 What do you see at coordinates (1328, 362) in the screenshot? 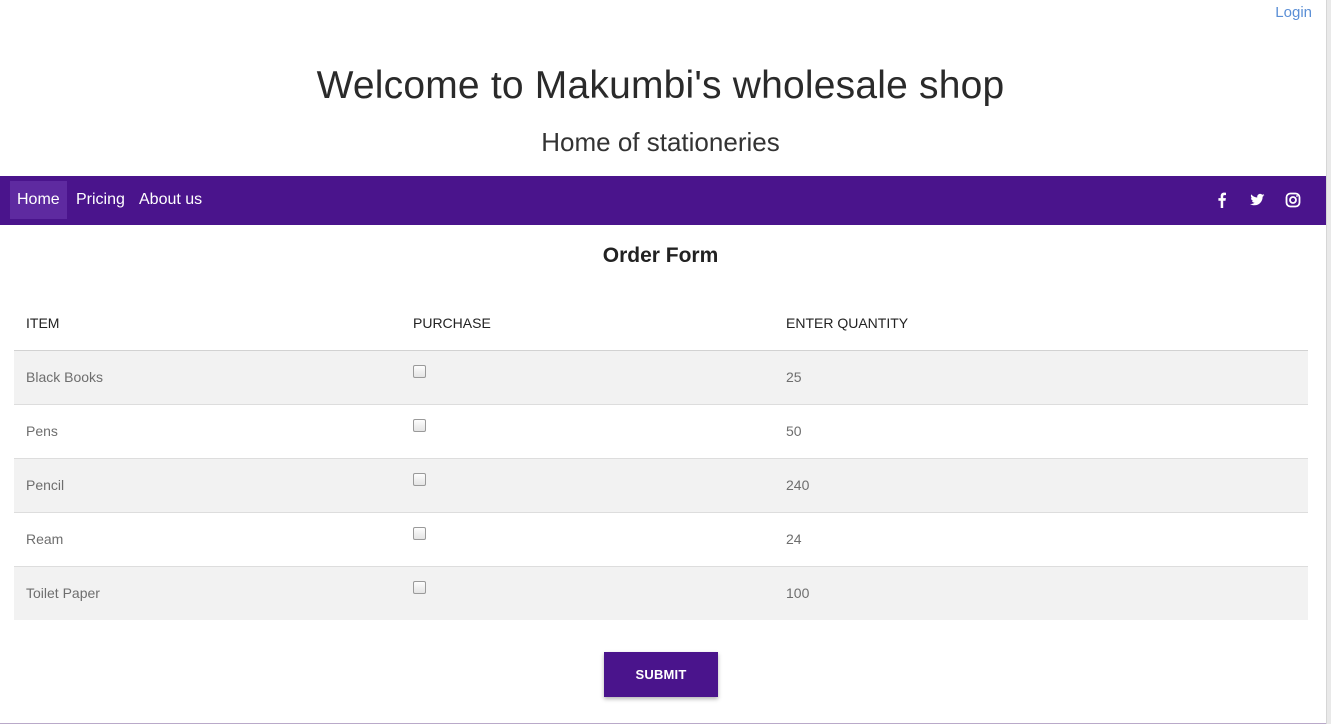
I see `scrollbar` at bounding box center [1328, 362].